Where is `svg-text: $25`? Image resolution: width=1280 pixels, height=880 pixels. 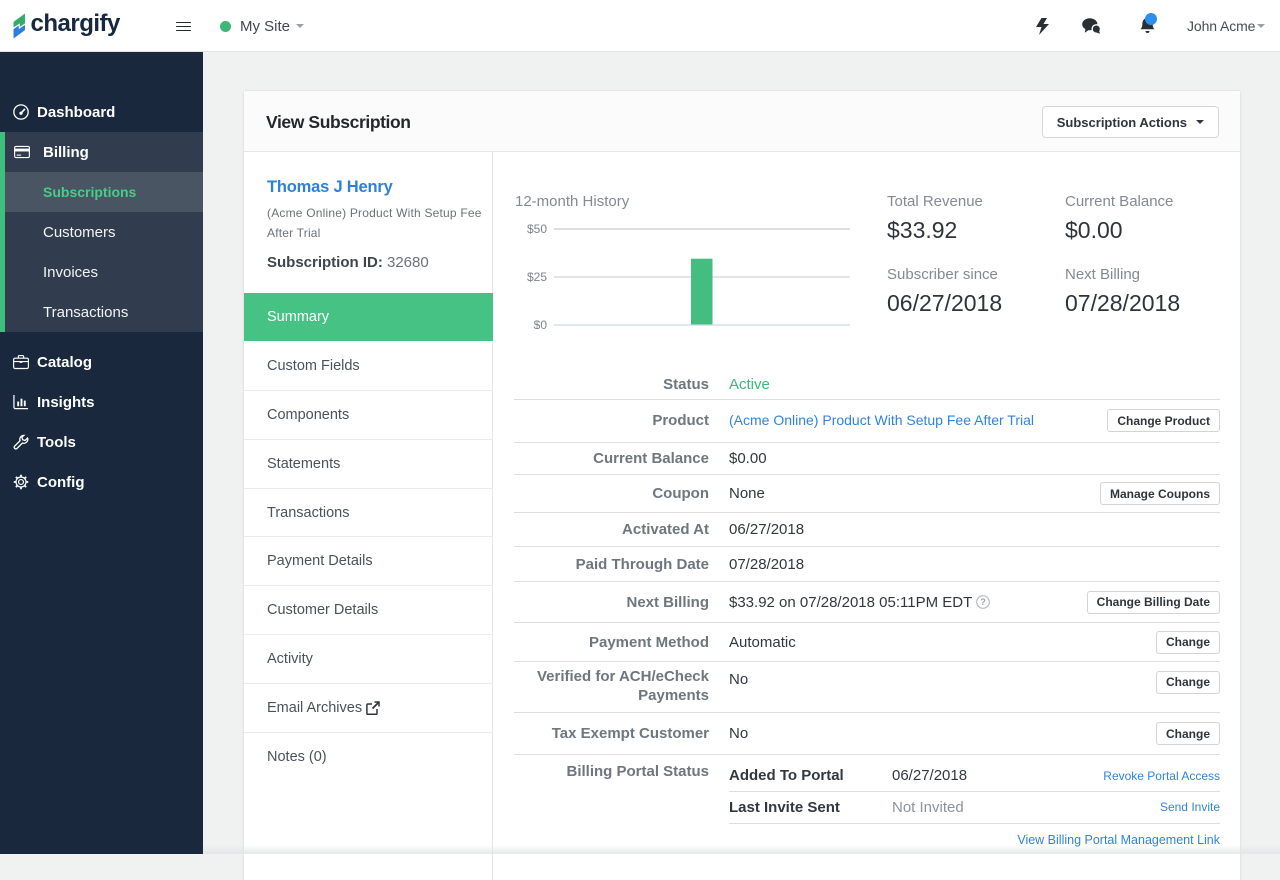
svg-text: $25 is located at coordinates (537, 277).